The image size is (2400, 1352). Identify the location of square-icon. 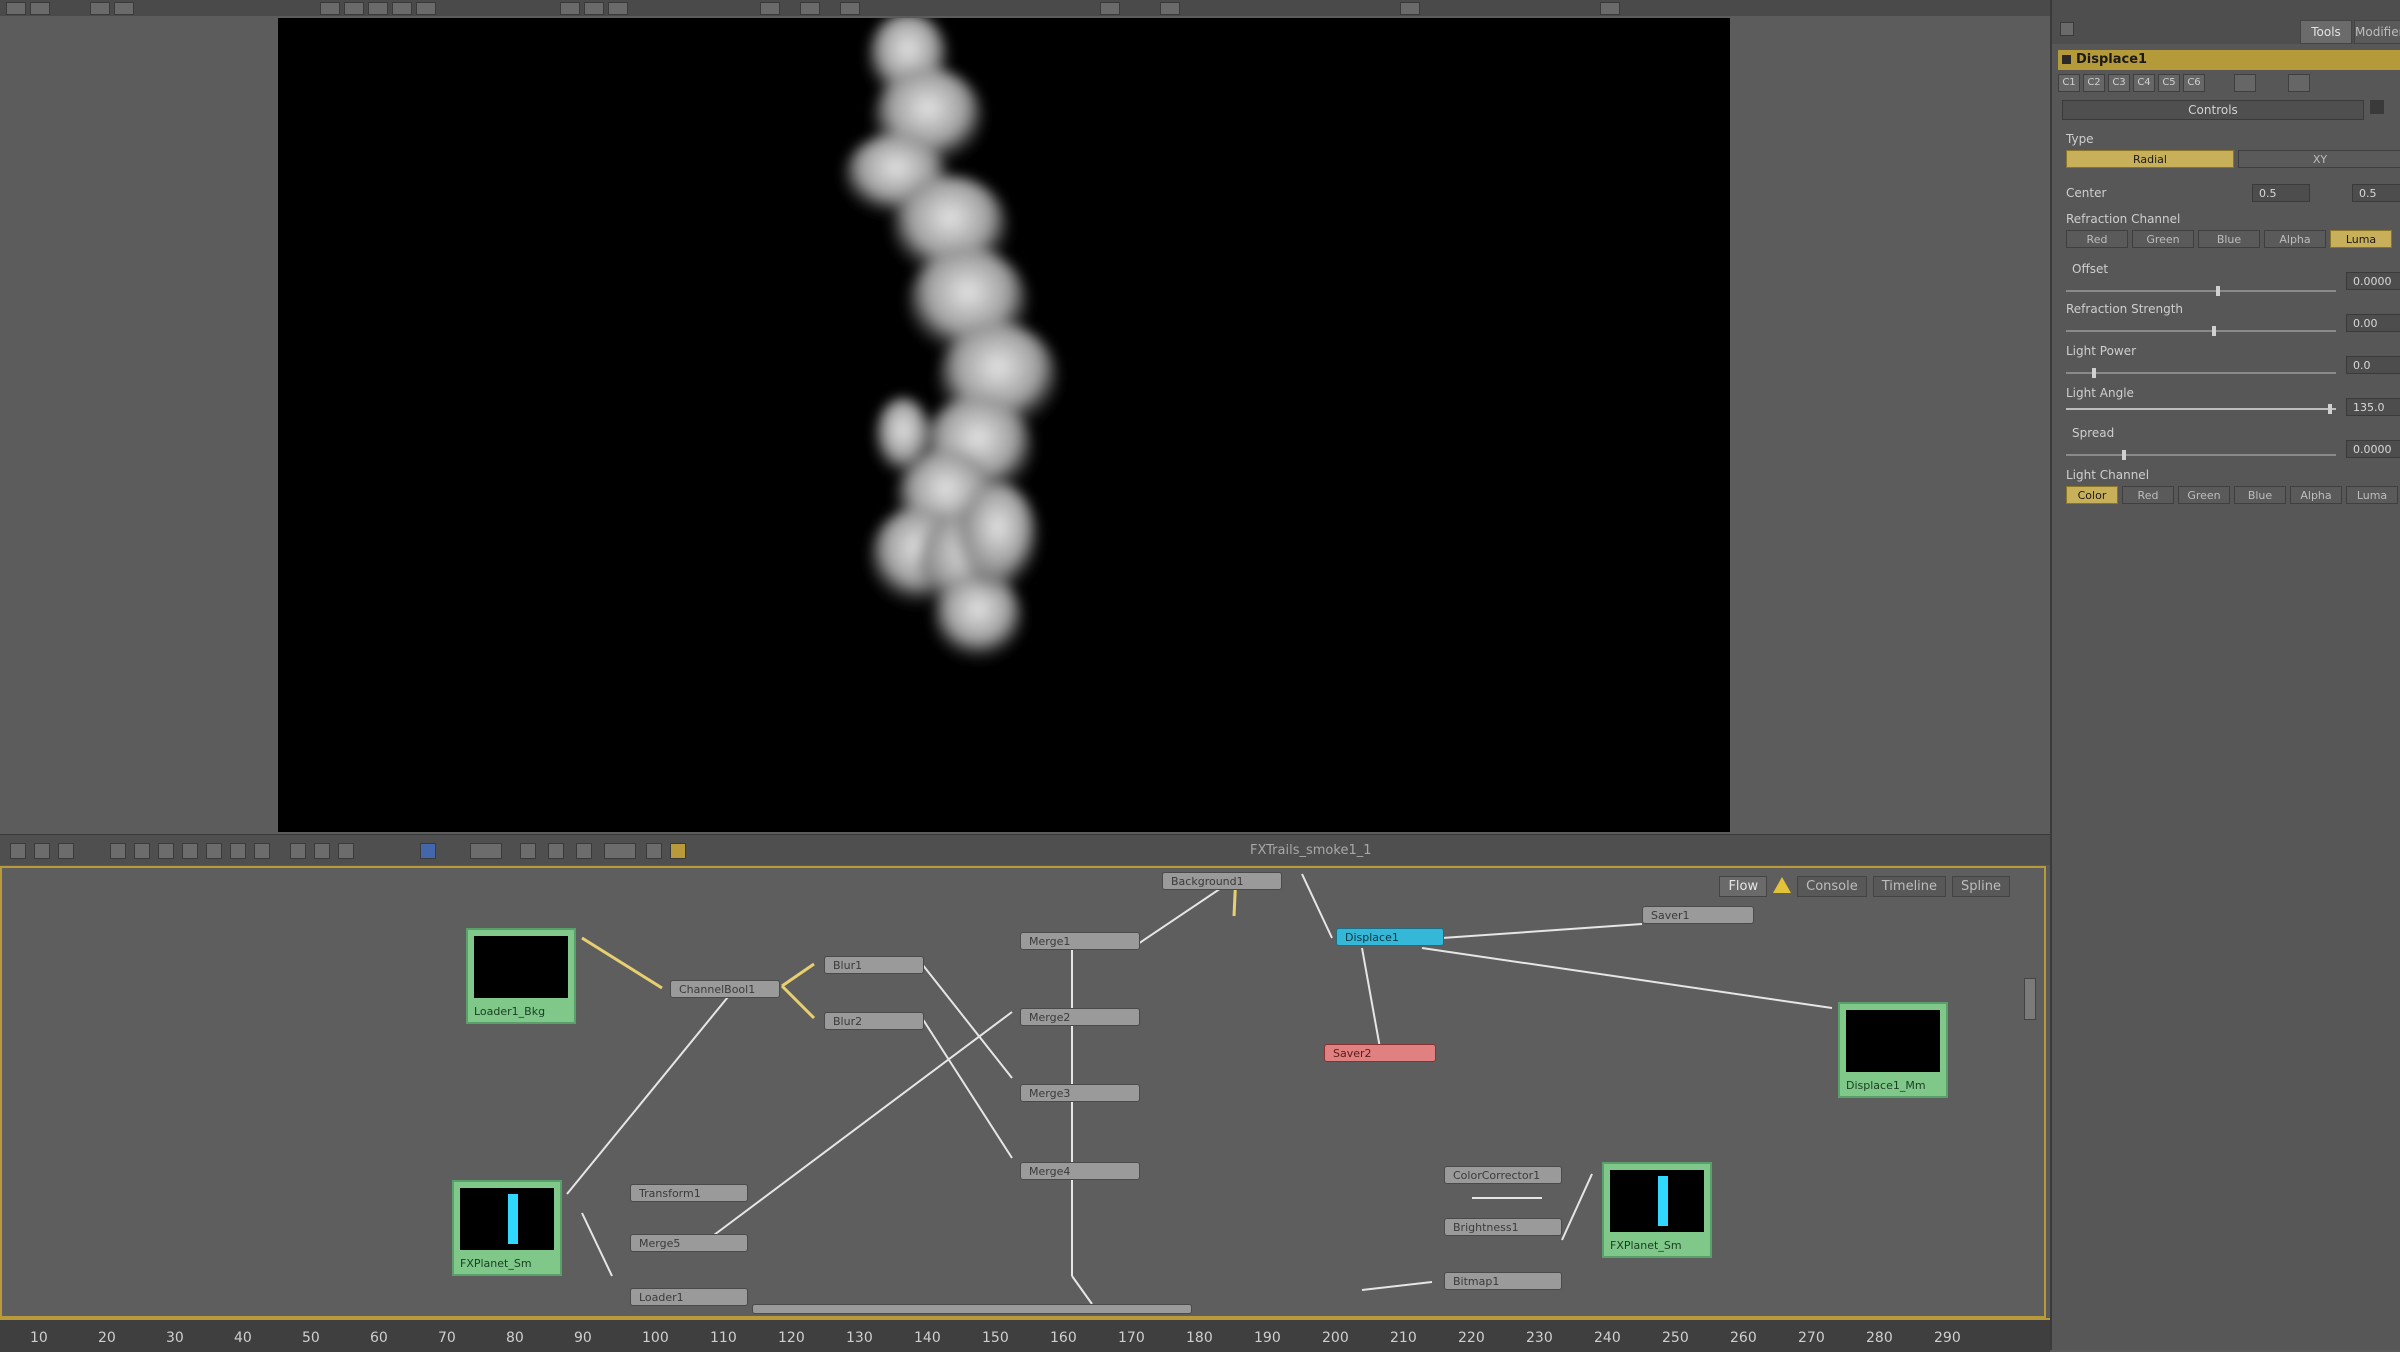
(238, 851).